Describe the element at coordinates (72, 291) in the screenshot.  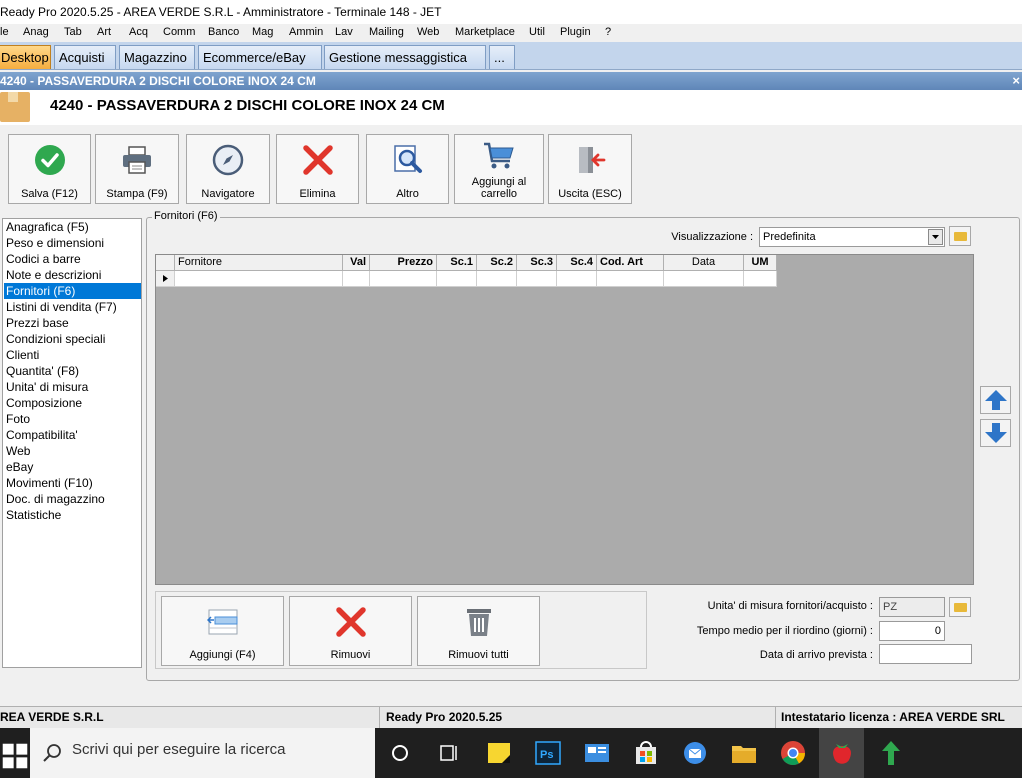
I see `nav-item-fornitori: Fornitori (F6)` at that location.